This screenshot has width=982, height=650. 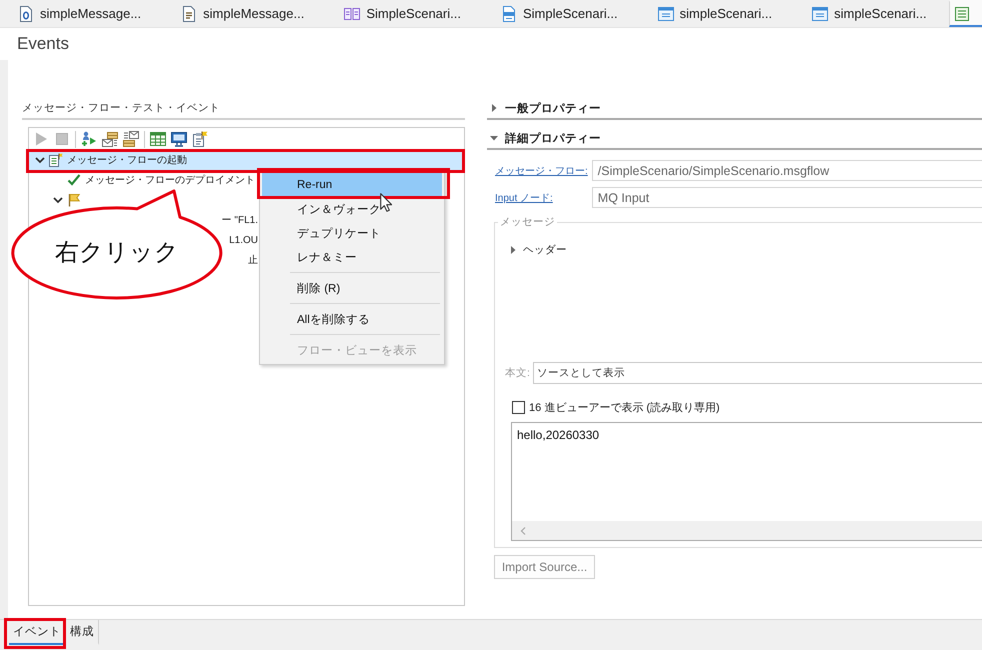 What do you see at coordinates (89, 139) in the screenshot?
I see `person-arrow-icon` at bounding box center [89, 139].